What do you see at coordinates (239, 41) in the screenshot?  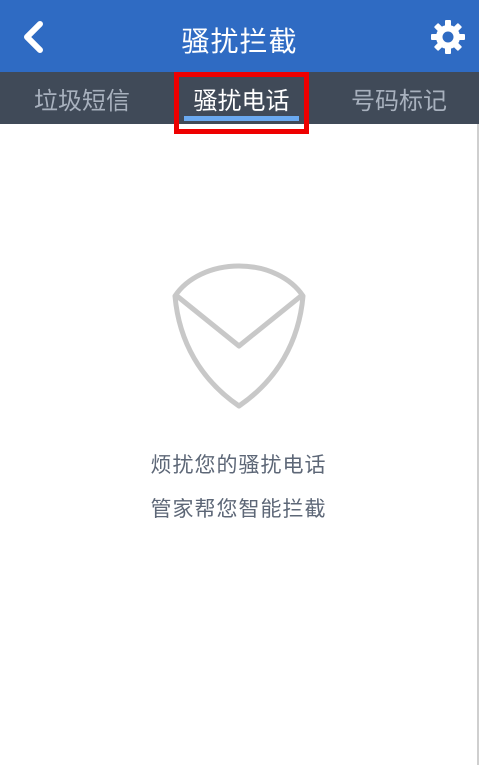 I see `page-title: 骚扰拦截` at bounding box center [239, 41].